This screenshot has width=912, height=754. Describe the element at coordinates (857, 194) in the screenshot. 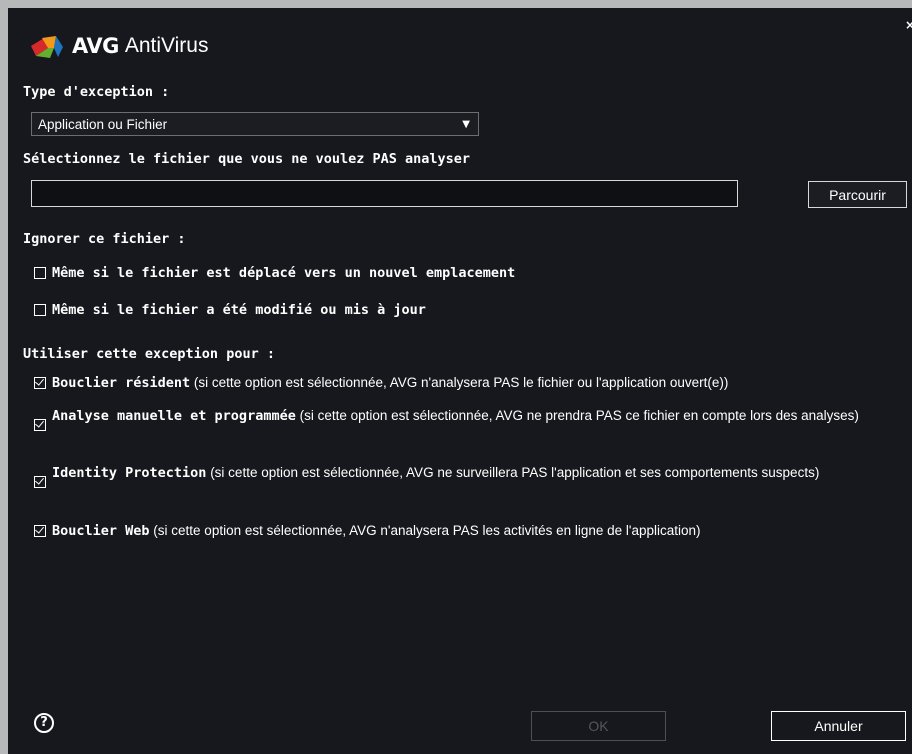

I see `browse-button: Parcourir` at that location.